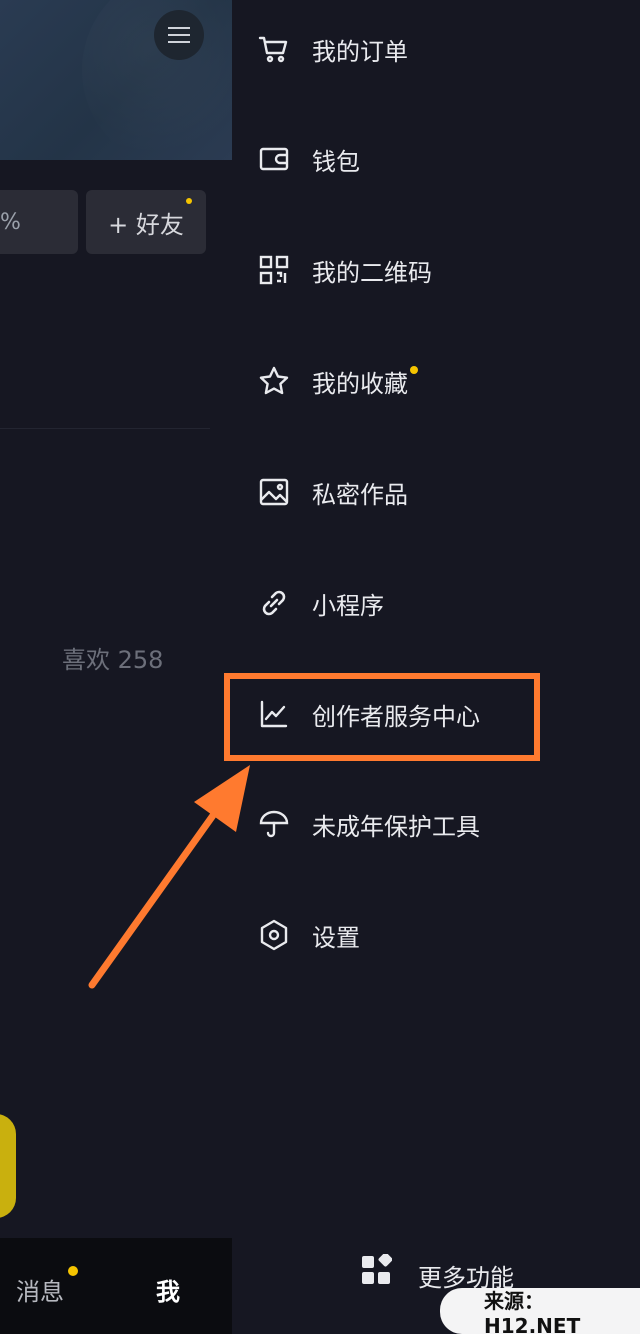  What do you see at coordinates (436, 381) in the screenshot?
I see `drawer-item-favorites: 我的收藏` at bounding box center [436, 381].